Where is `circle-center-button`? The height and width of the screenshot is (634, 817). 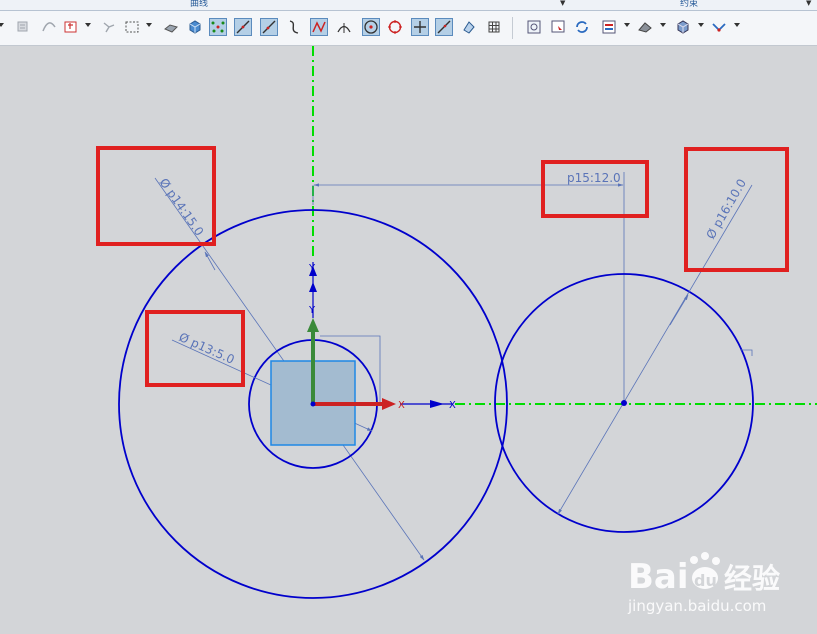 circle-center-button is located at coordinates (371, 27).